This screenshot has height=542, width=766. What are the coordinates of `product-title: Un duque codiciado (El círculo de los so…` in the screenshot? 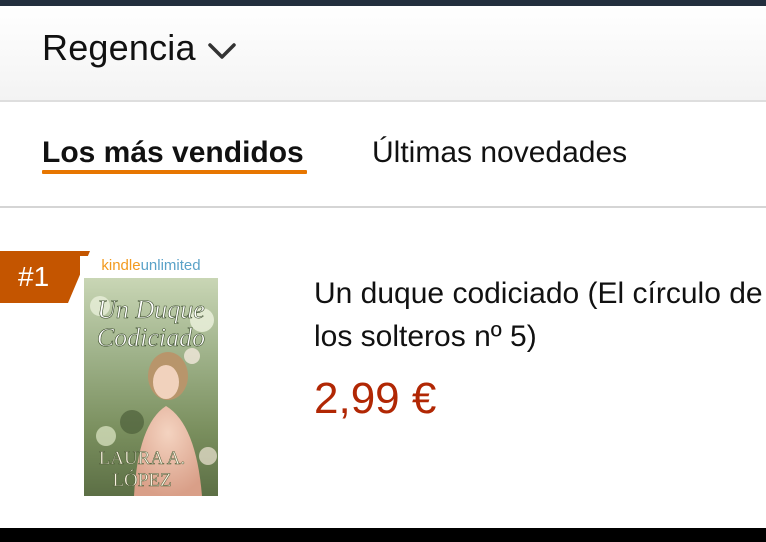 It's located at (539, 315).